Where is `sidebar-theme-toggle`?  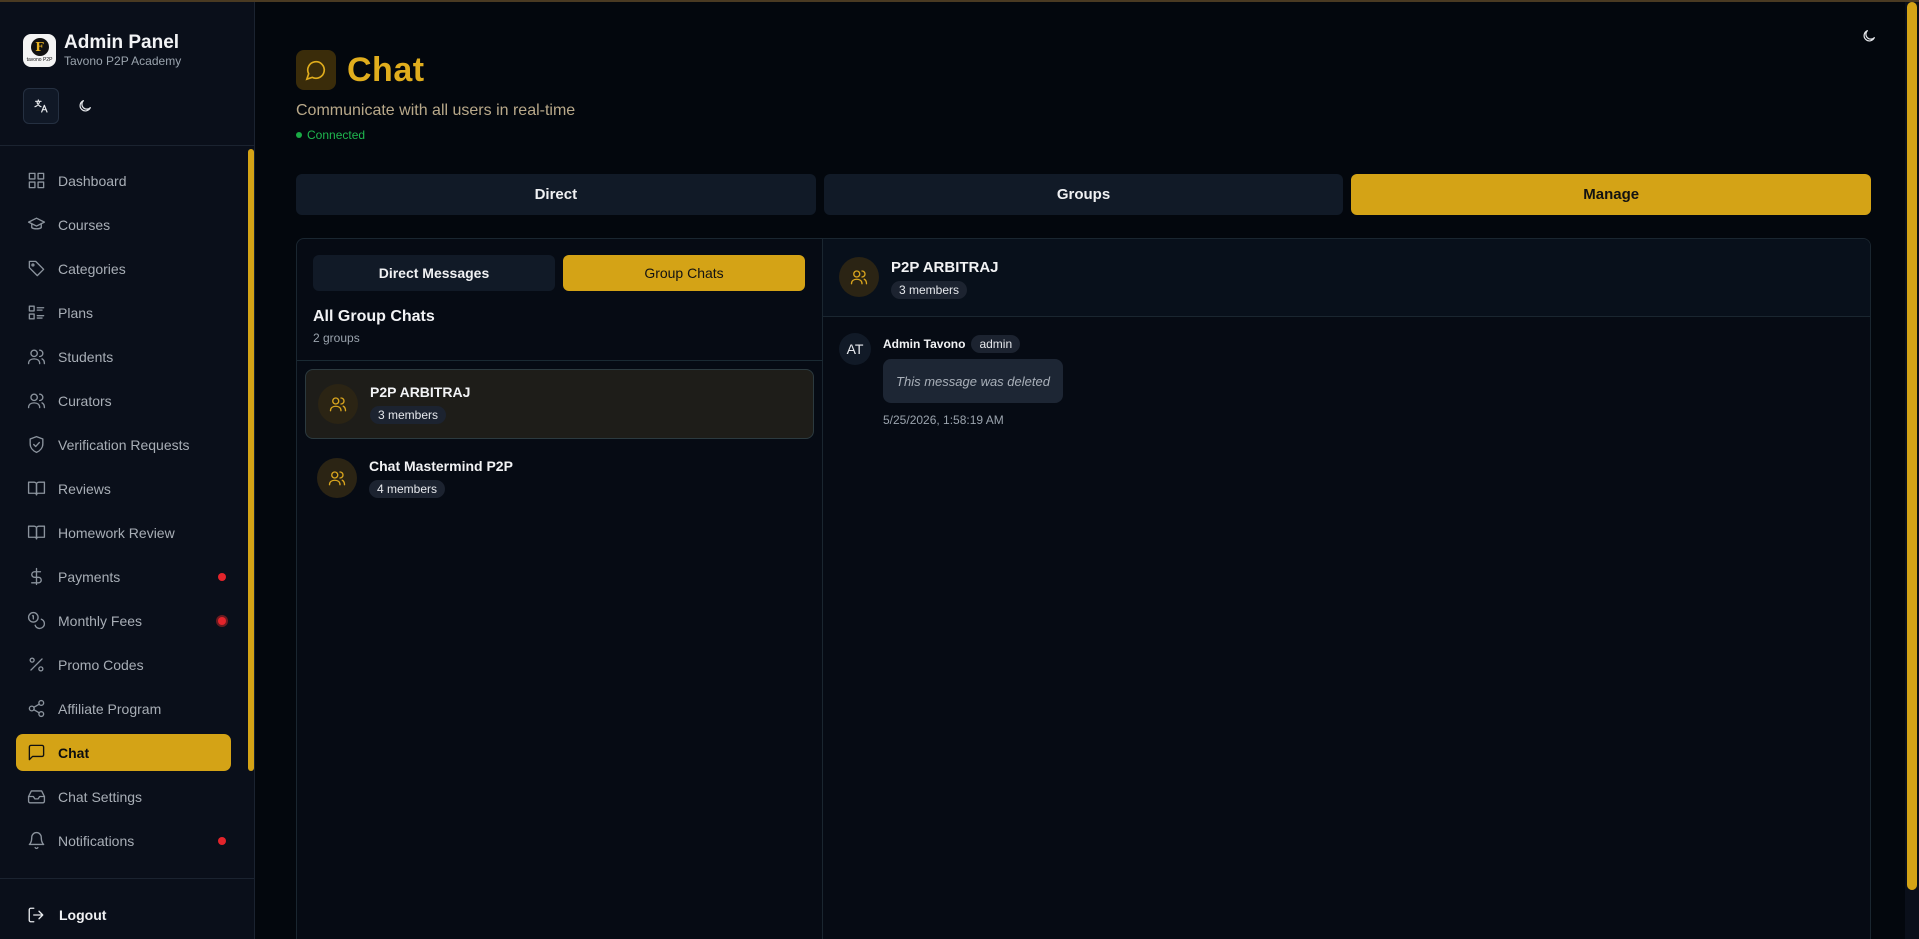 sidebar-theme-toggle is located at coordinates (85, 106).